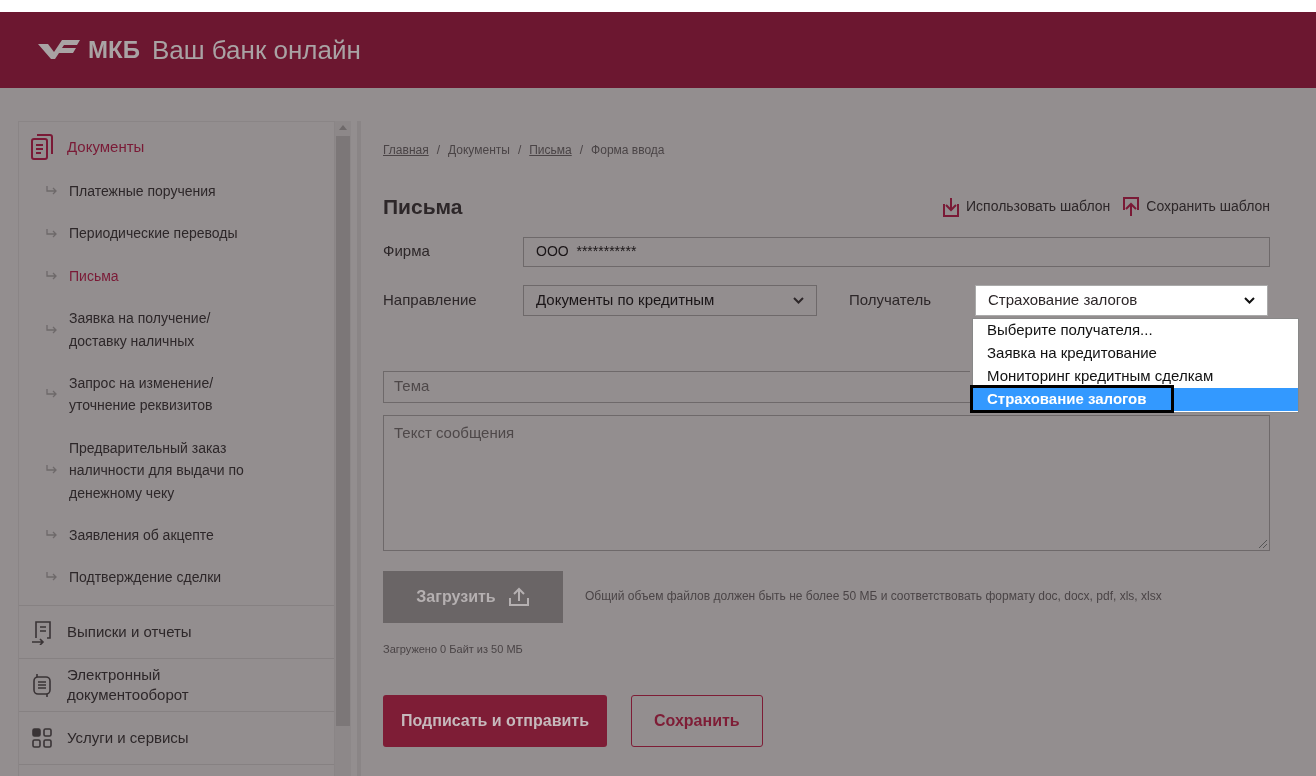  Describe the element at coordinates (890, 299) in the screenshot. I see `field-label: Получатель` at that location.